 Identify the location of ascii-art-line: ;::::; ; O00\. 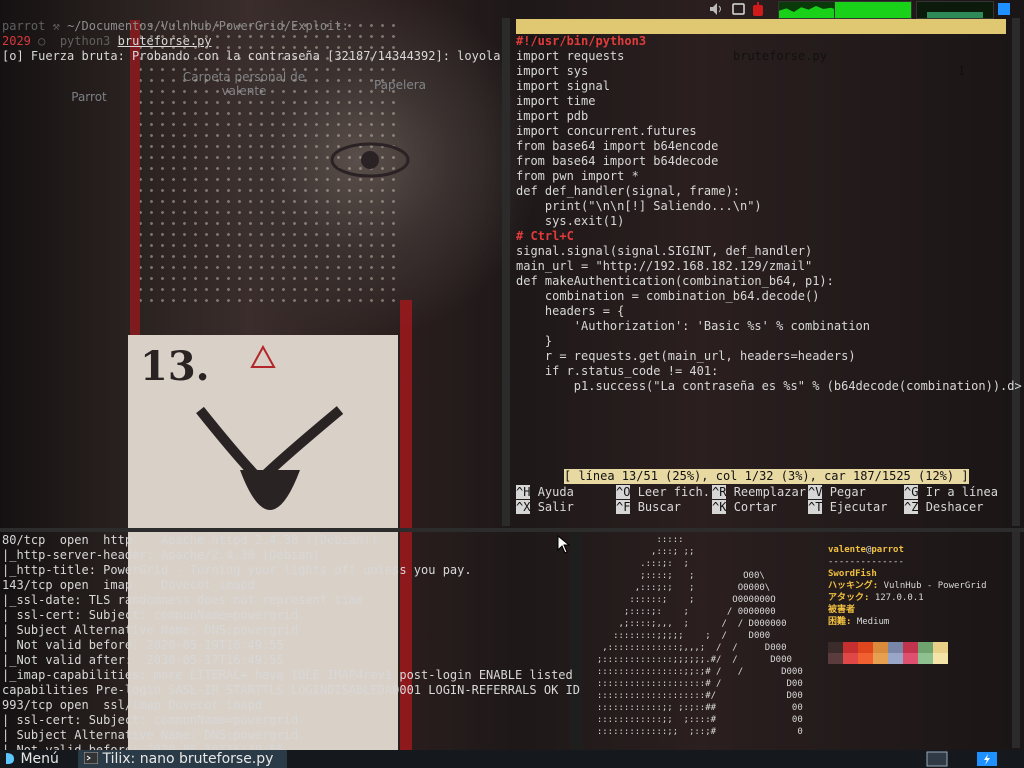
(675, 576).